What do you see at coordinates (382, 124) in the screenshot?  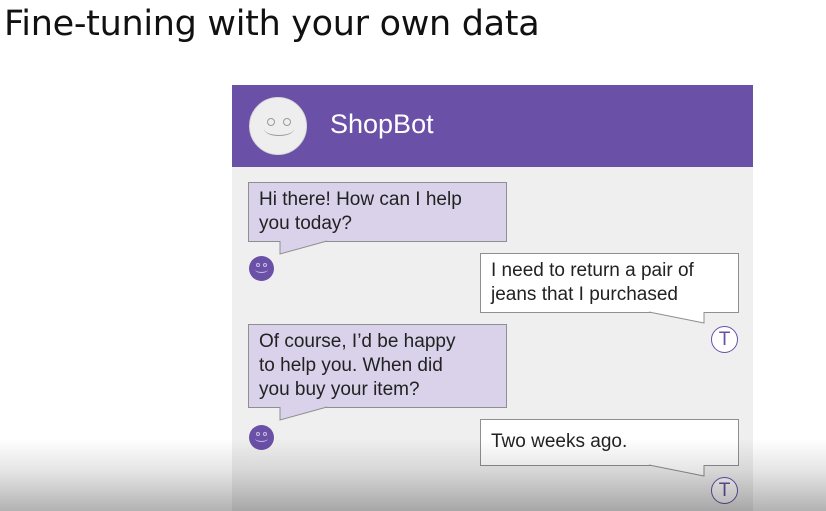 I see `bot-name: ShopBot` at bounding box center [382, 124].